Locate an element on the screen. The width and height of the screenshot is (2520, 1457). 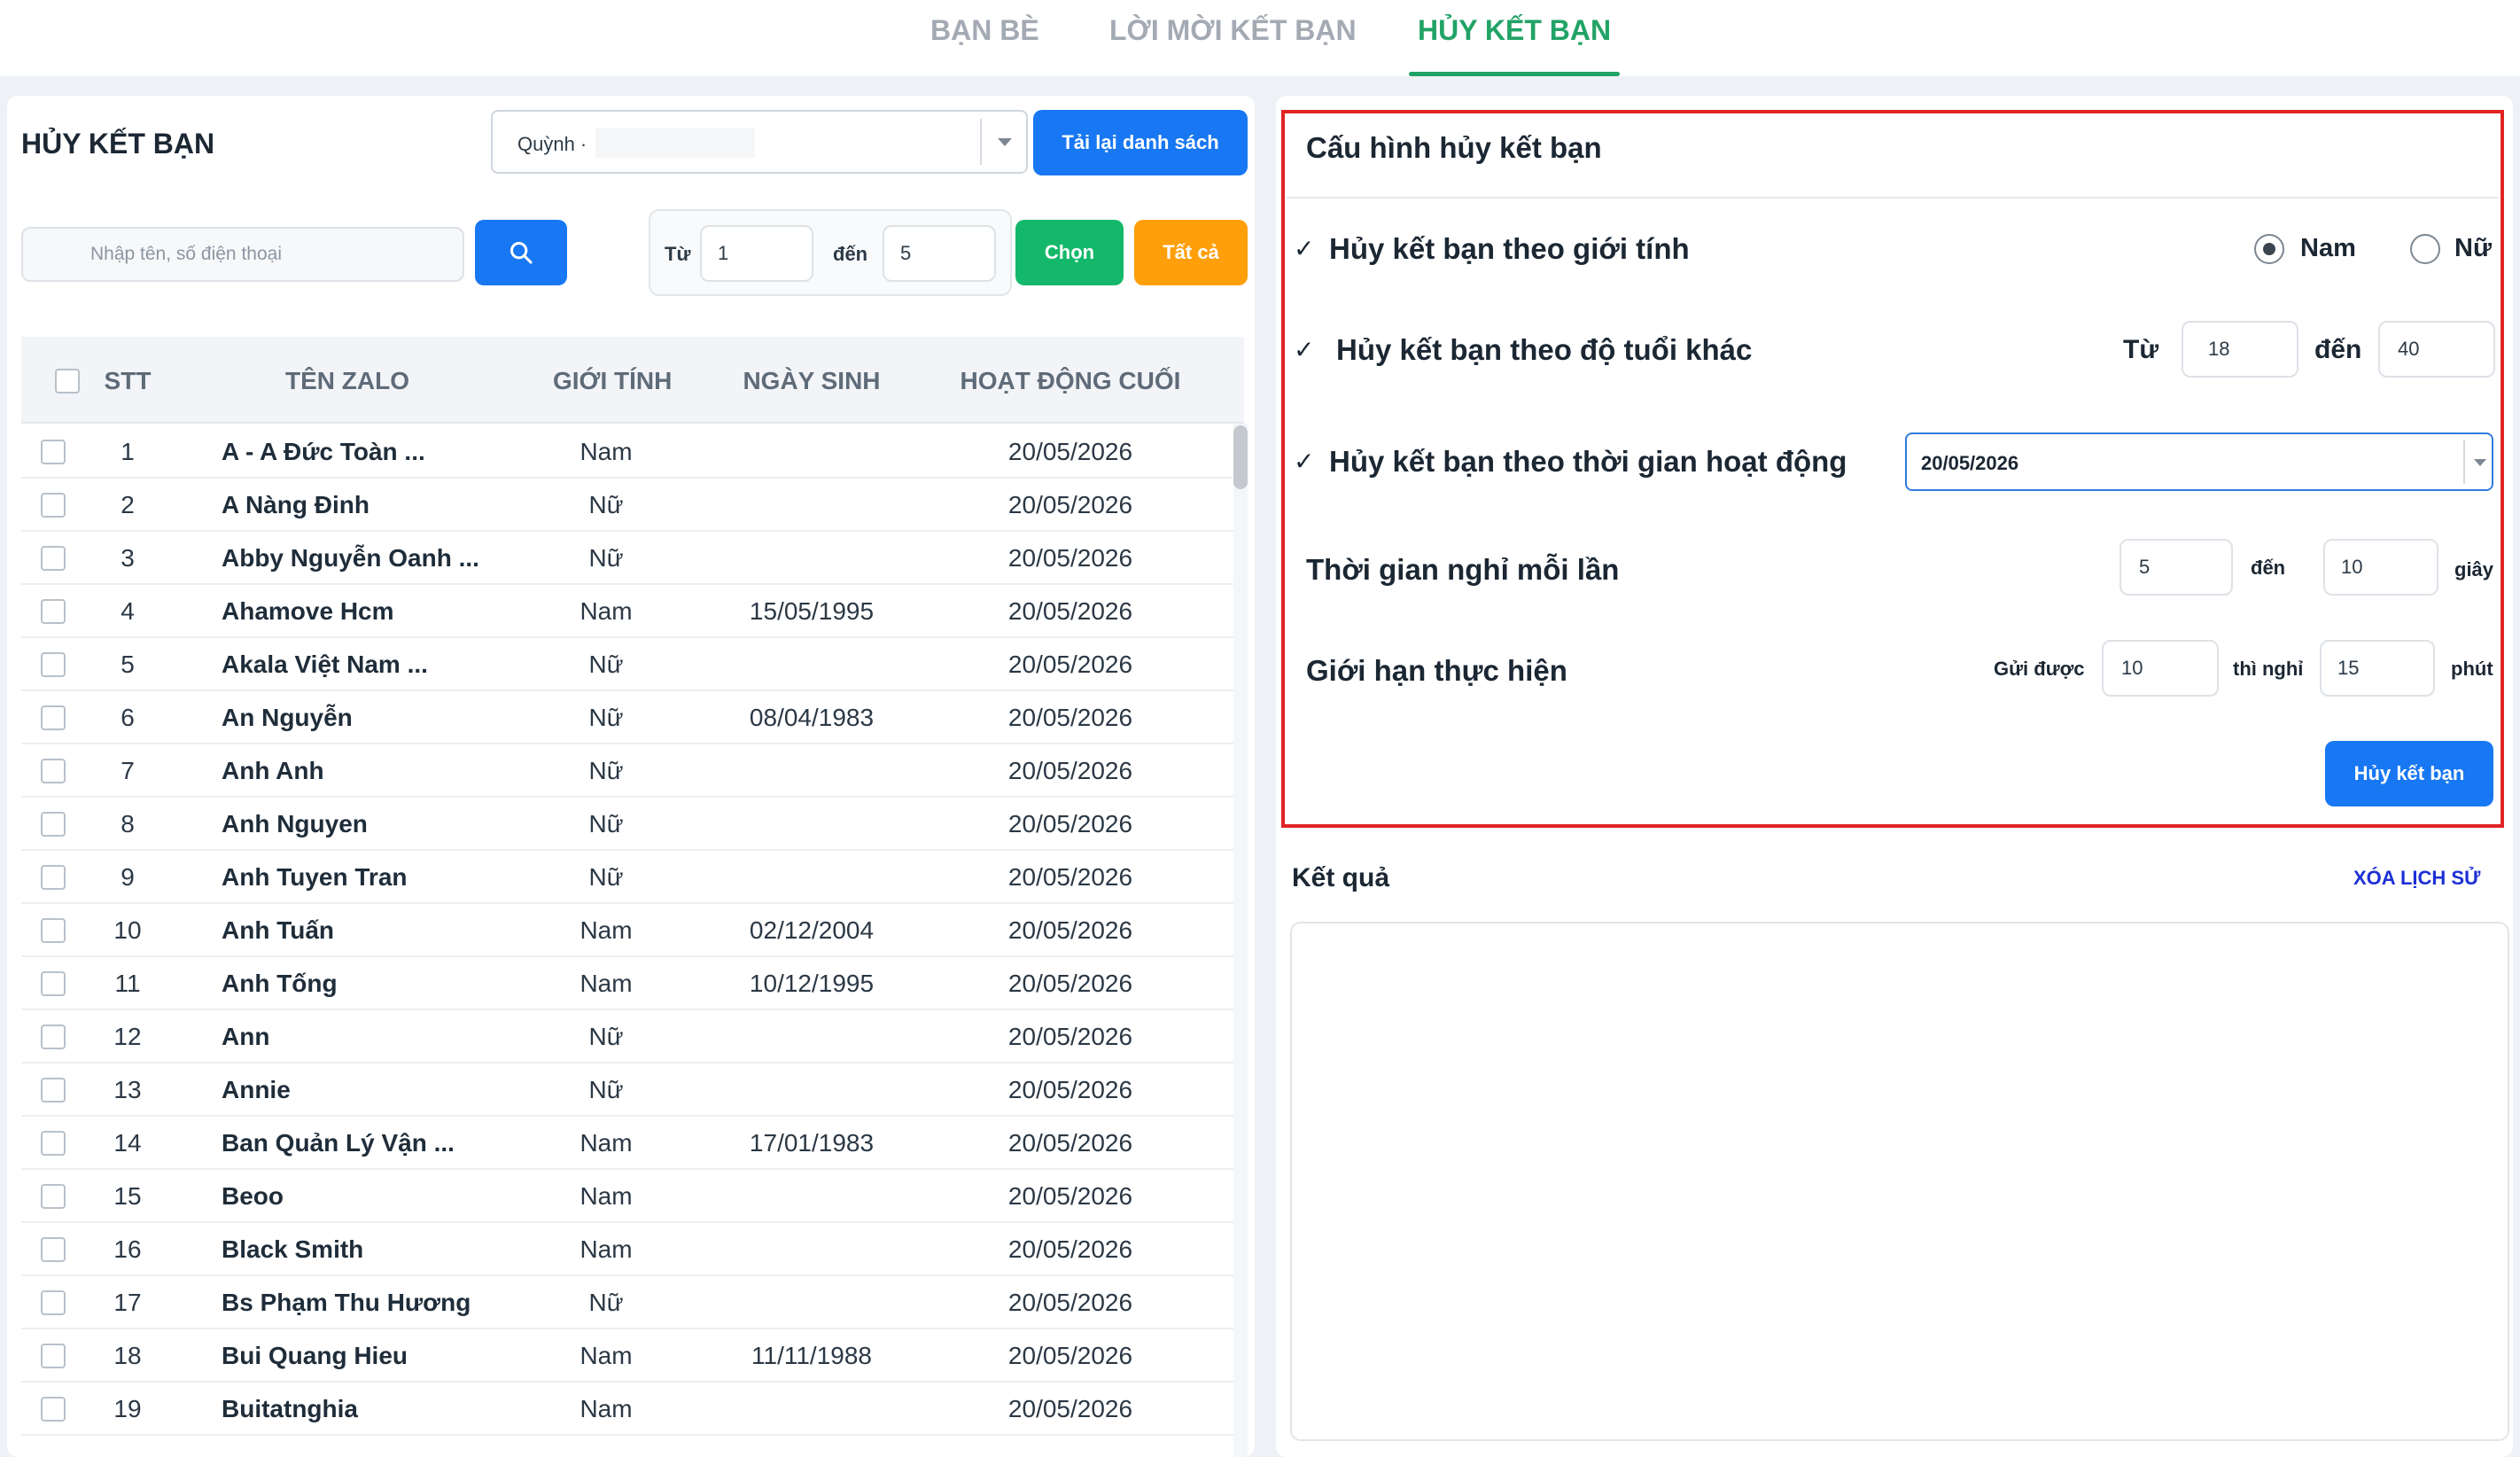
table-row: 16 Black Smith Nam 20/05/2026 is located at coordinates (632, 1249).